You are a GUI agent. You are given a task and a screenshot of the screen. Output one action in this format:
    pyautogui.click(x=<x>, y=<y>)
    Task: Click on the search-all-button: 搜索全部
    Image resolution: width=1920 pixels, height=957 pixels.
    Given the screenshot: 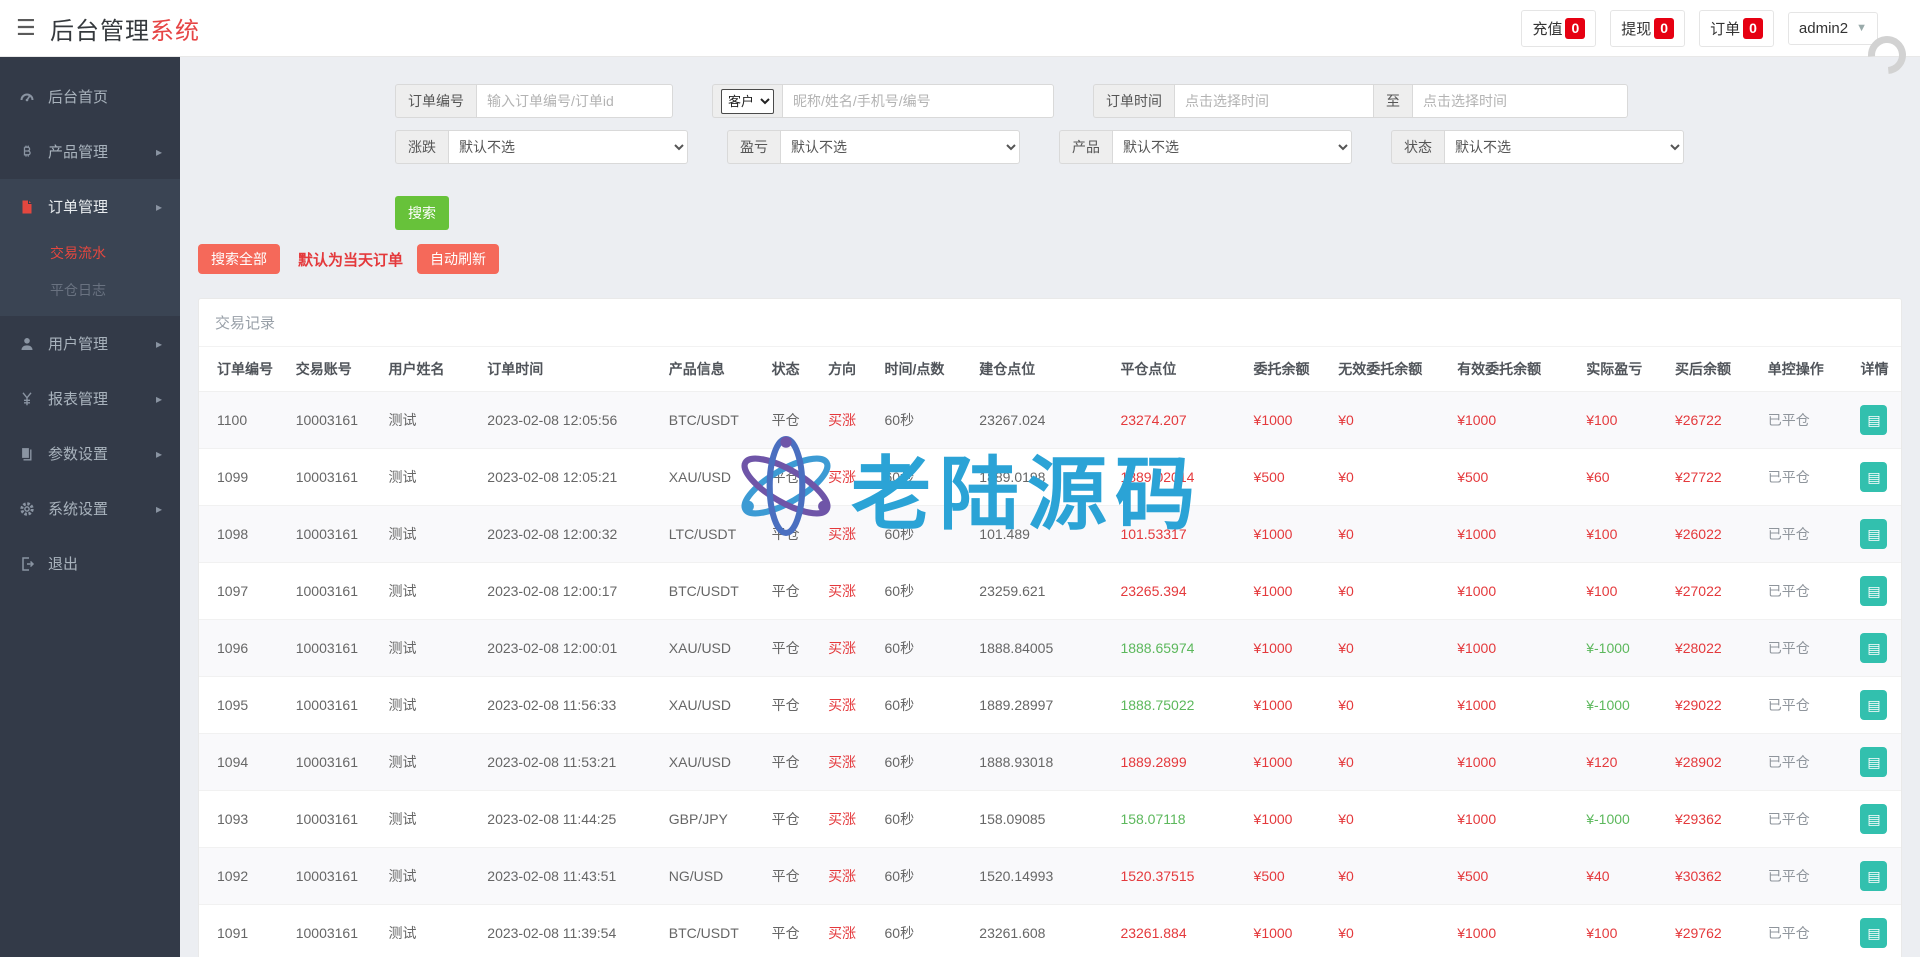 What is the action you would take?
    pyautogui.click(x=239, y=259)
    